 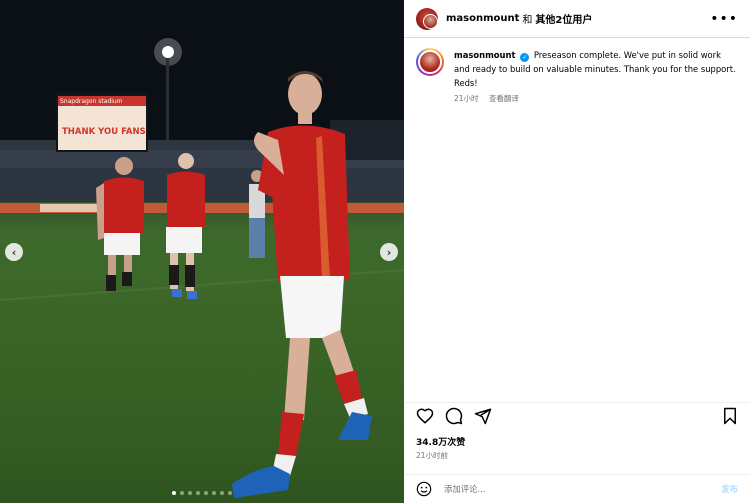 I want to click on comment-input, so click(x=583, y=489).